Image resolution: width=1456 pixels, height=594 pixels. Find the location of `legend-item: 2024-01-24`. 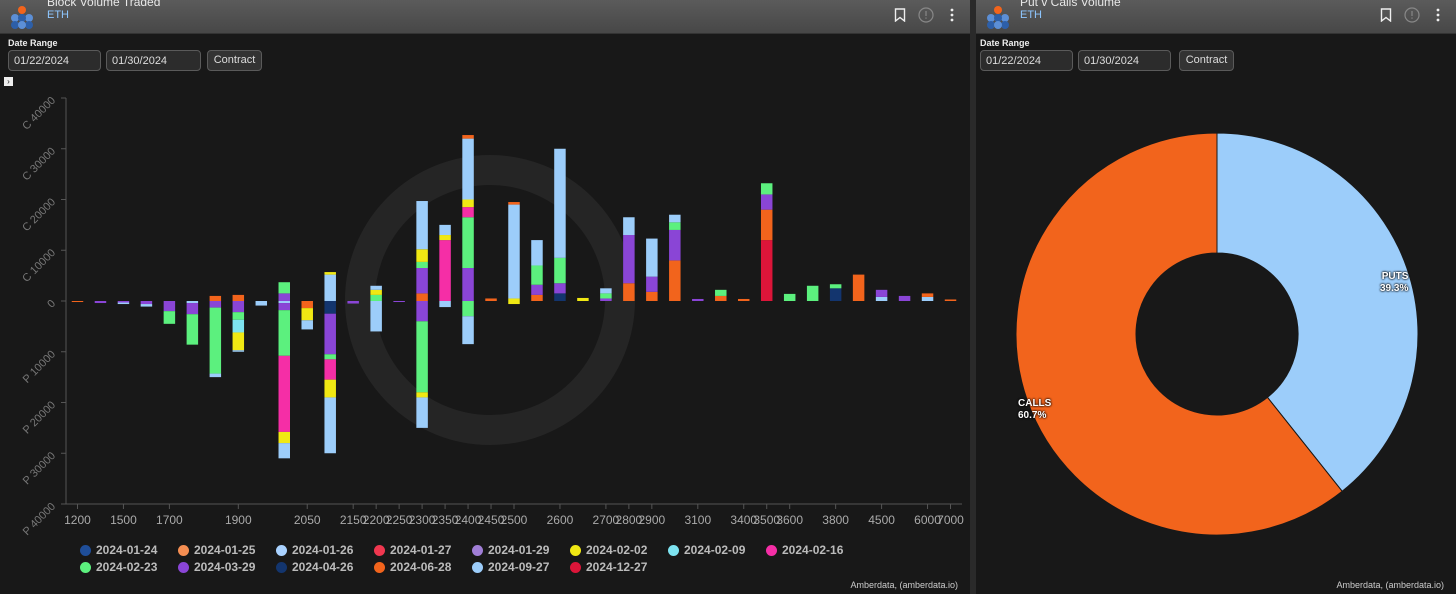

legend-item: 2024-01-24 is located at coordinates (118, 550).